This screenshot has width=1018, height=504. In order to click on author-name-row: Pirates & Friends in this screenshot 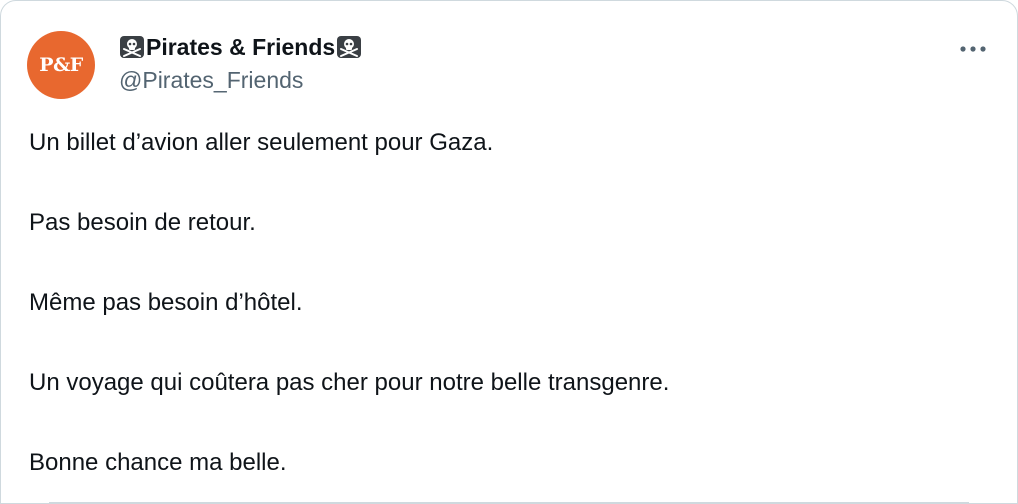, I will do `click(240, 47)`.